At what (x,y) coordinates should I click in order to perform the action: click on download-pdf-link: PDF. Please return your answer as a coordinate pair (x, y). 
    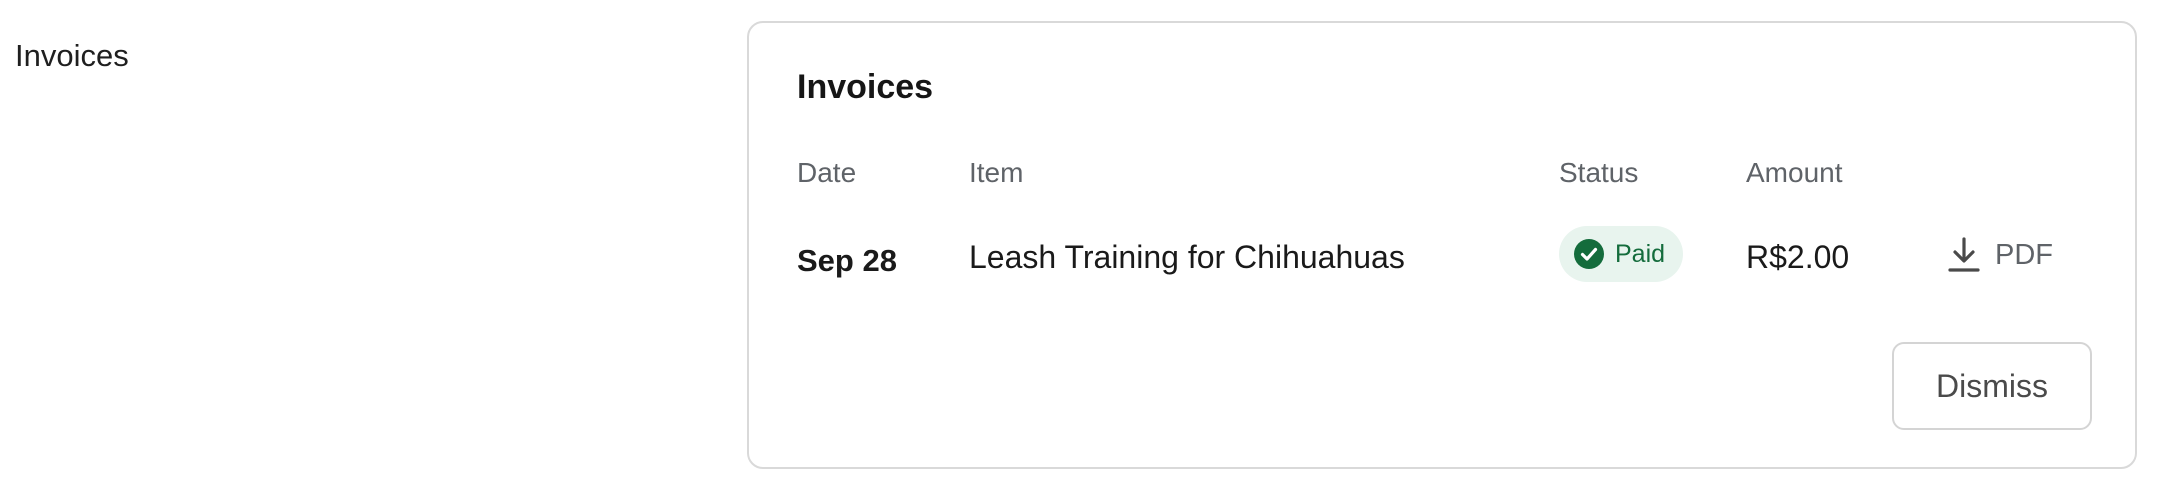
    Looking at the image, I should click on (2000, 255).